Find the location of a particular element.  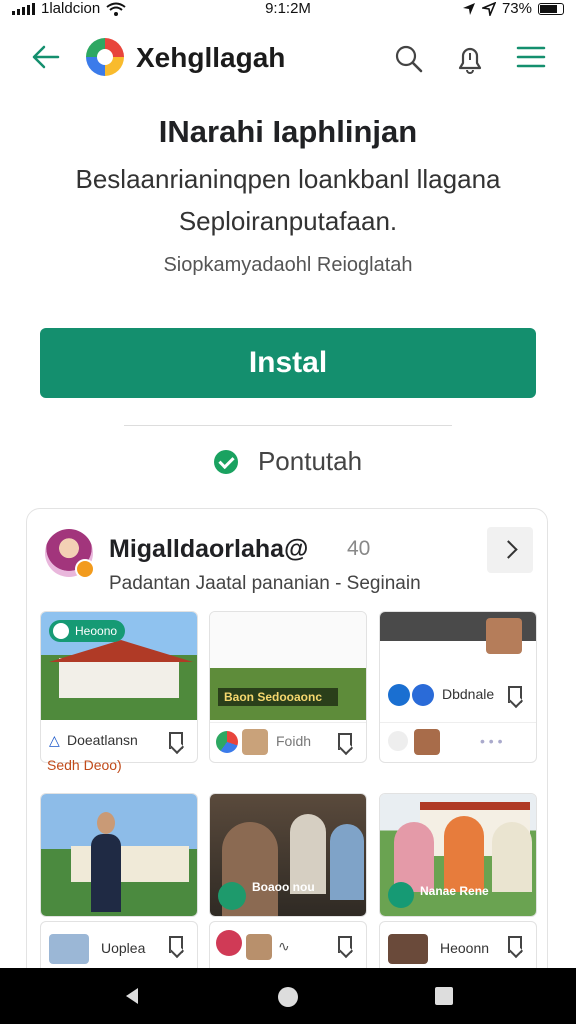

media-tile: Baon Sedooaonc Foidh is located at coordinates (288, 687).